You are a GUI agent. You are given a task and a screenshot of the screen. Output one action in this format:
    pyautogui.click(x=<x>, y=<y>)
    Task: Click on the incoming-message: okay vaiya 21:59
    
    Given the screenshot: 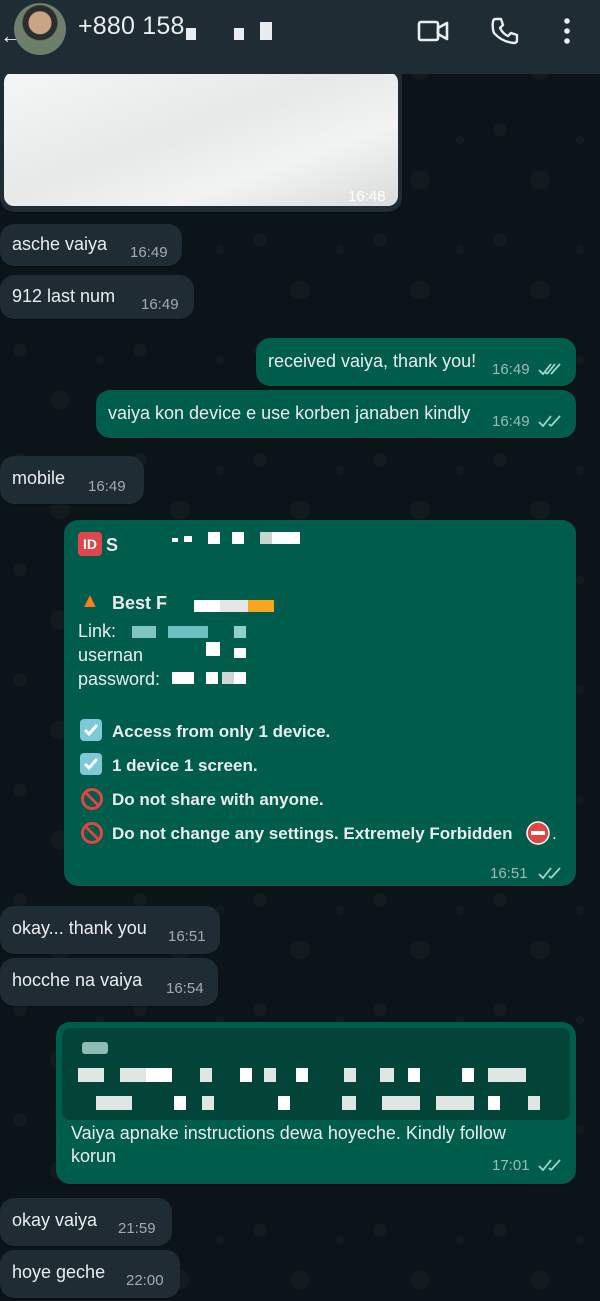 What is the action you would take?
    pyautogui.click(x=86, y=1222)
    